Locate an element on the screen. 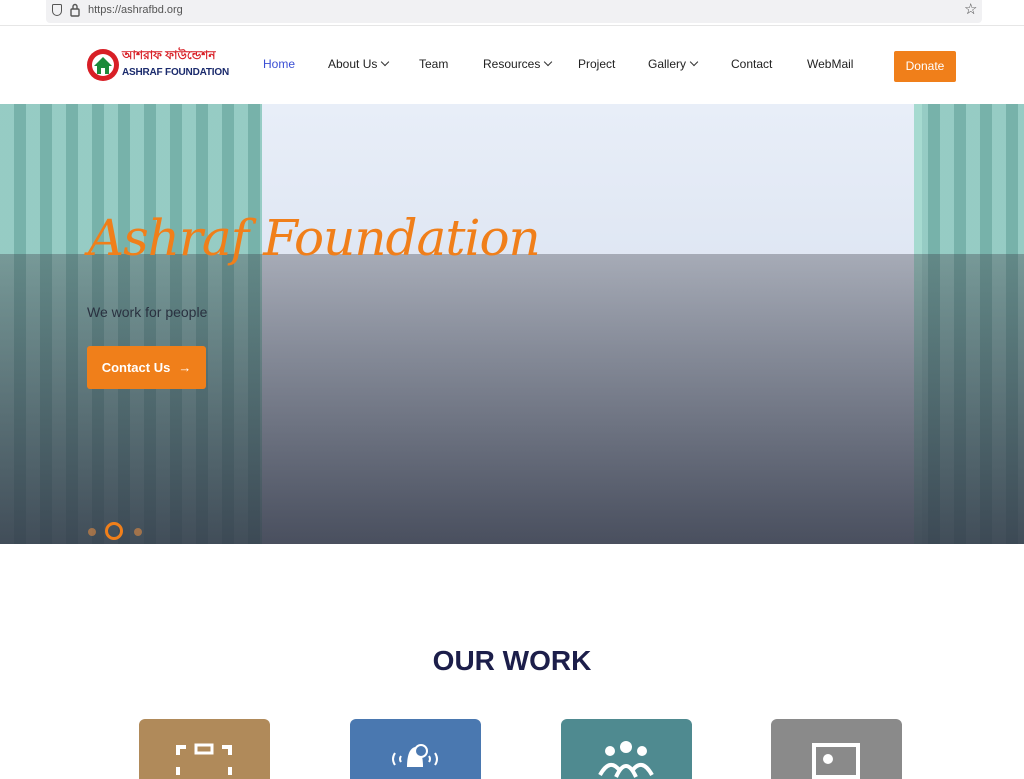 Image resolution: width=1024 pixels, height=779 pixels. address-bar is located at coordinates (514, 11).